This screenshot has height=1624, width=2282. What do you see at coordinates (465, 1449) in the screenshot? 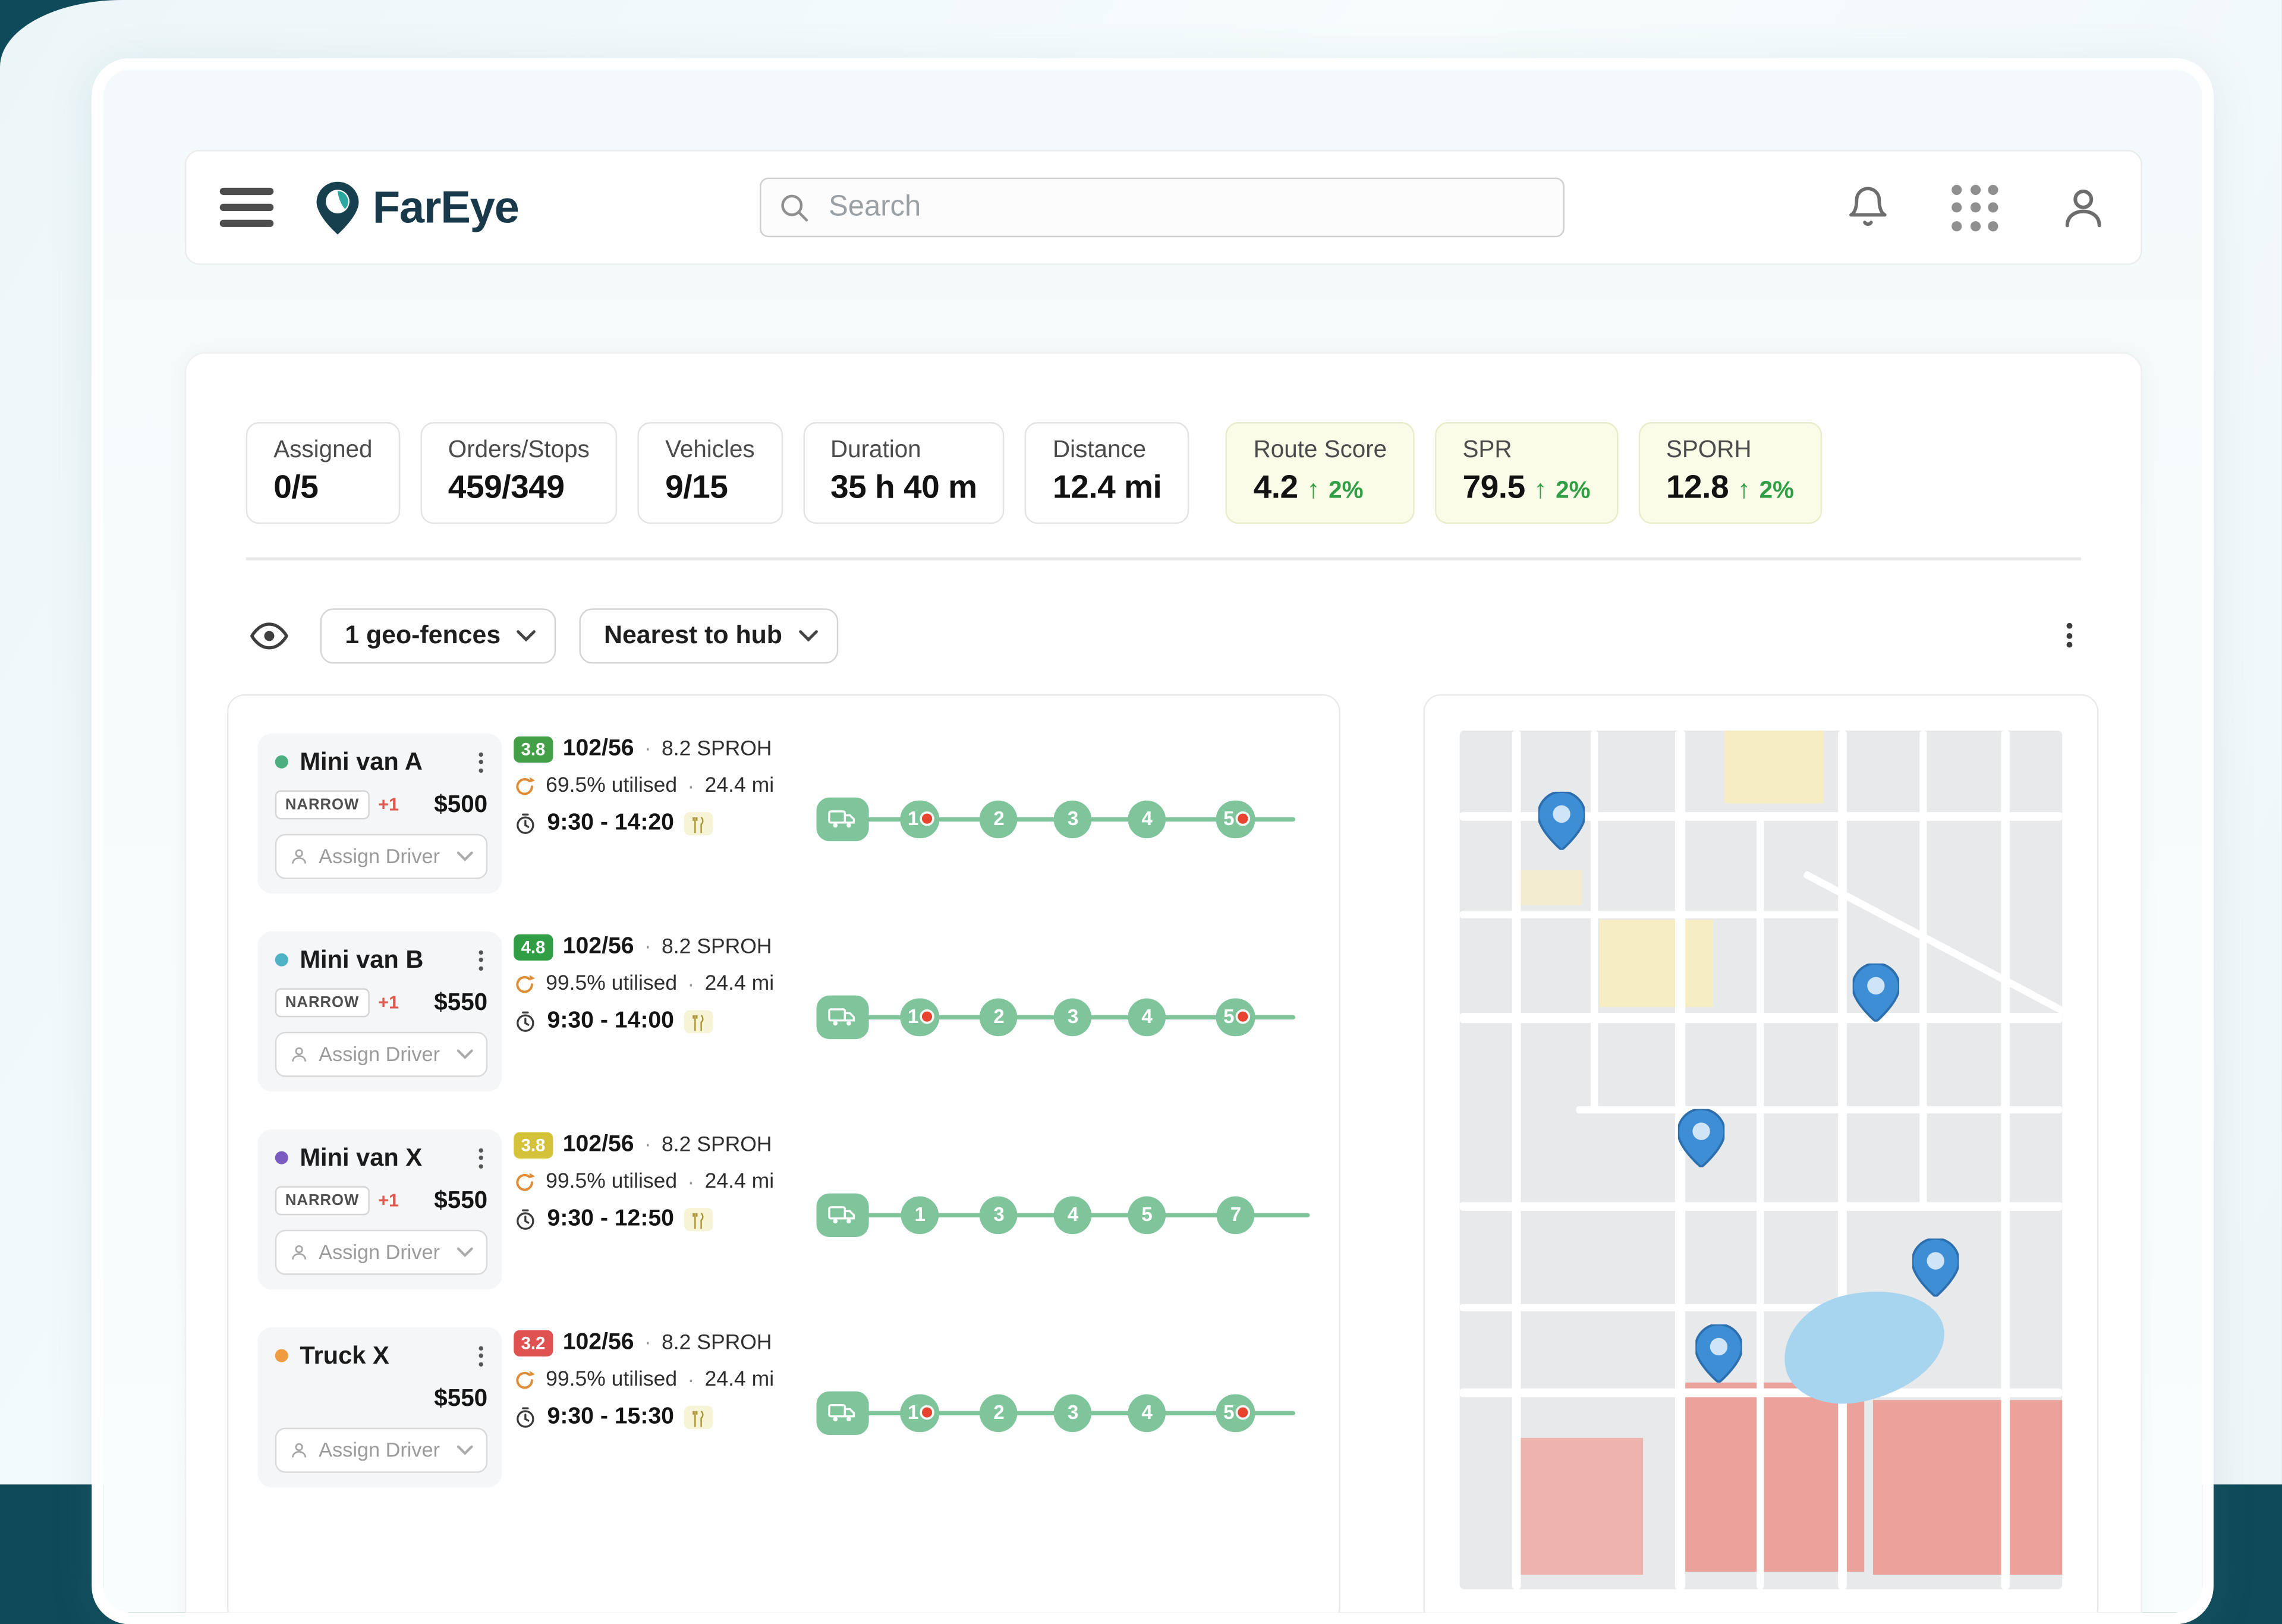
I see `chevron-down-icon` at bounding box center [465, 1449].